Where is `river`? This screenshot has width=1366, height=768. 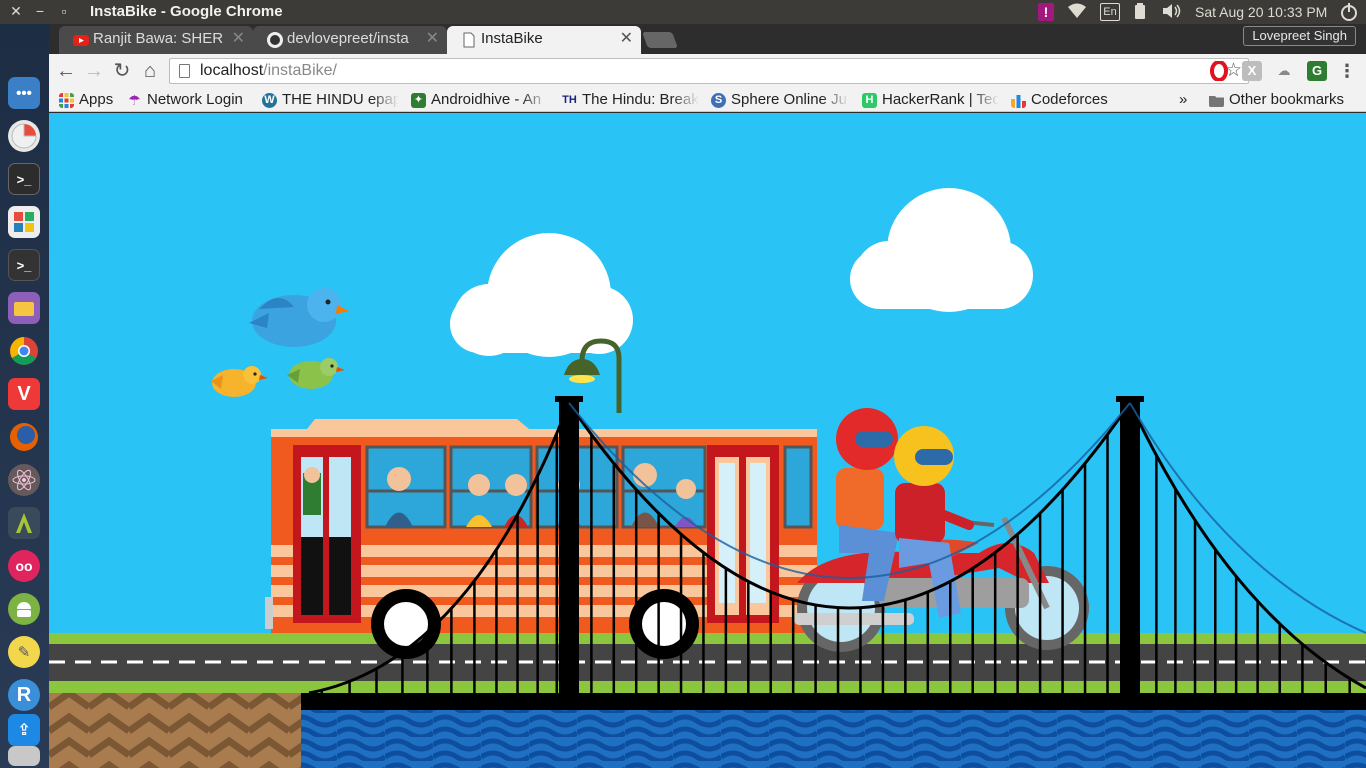
river is located at coordinates (833, 739).